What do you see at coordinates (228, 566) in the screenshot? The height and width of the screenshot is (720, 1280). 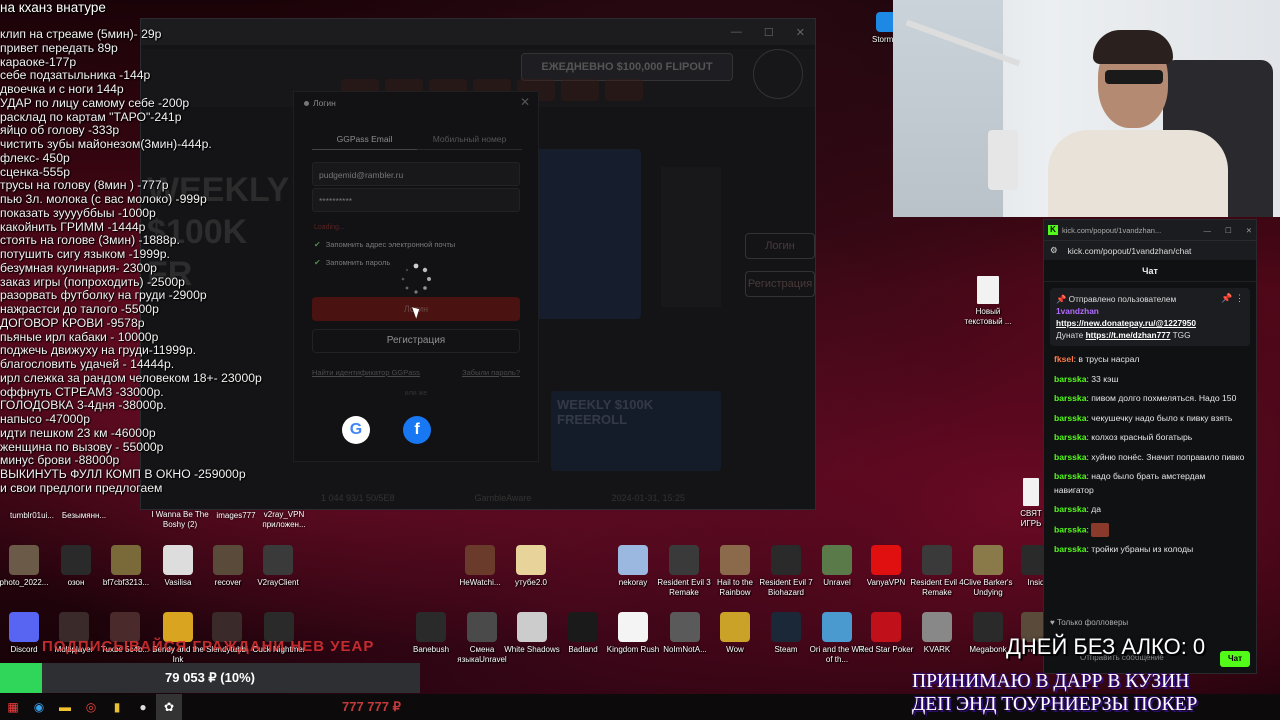 I see `desktop-icon: recover` at bounding box center [228, 566].